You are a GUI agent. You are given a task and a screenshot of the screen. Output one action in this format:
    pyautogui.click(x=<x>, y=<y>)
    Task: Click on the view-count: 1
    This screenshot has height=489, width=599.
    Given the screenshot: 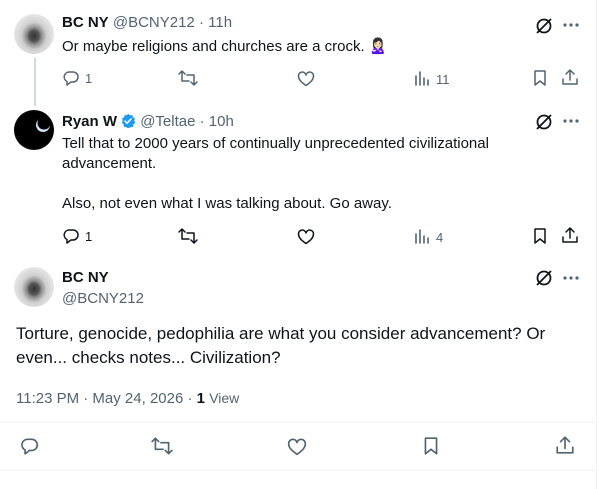 What is the action you would take?
    pyautogui.click(x=201, y=398)
    